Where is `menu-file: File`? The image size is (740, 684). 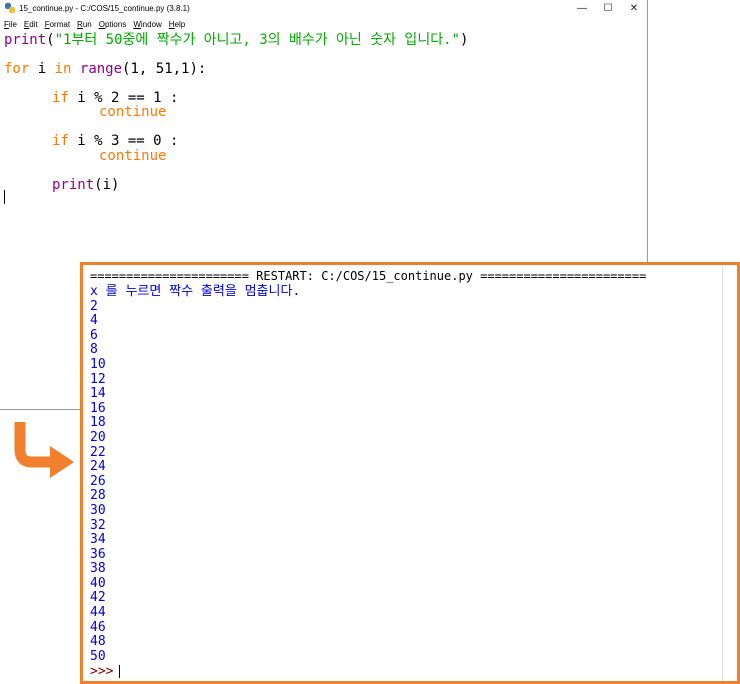 menu-file: File is located at coordinates (10, 24).